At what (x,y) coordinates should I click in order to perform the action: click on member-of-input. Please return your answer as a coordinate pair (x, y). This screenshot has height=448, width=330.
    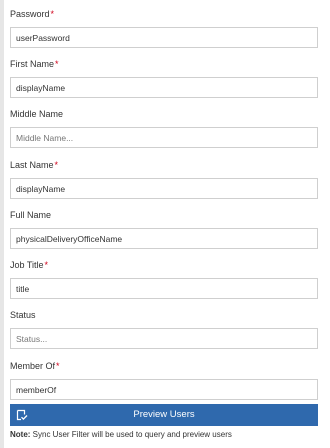
    Looking at the image, I should click on (164, 389).